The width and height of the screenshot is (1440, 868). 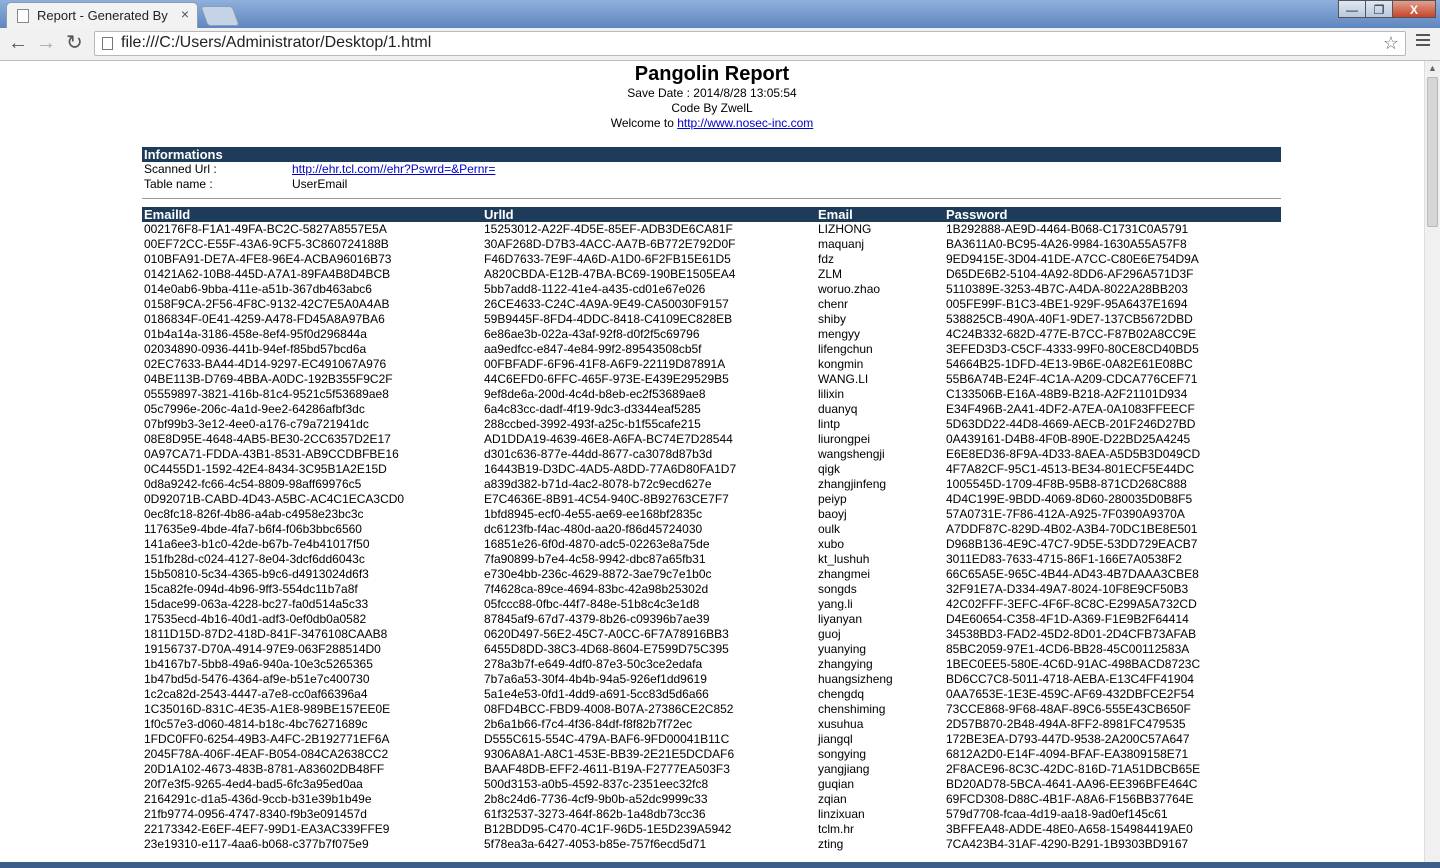 What do you see at coordinates (1432, 68) in the screenshot?
I see `scroll-up-icon: ▲` at bounding box center [1432, 68].